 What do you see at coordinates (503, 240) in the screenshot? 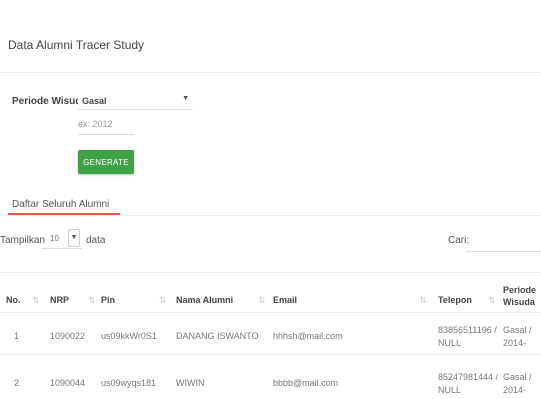
I see `search-input` at bounding box center [503, 240].